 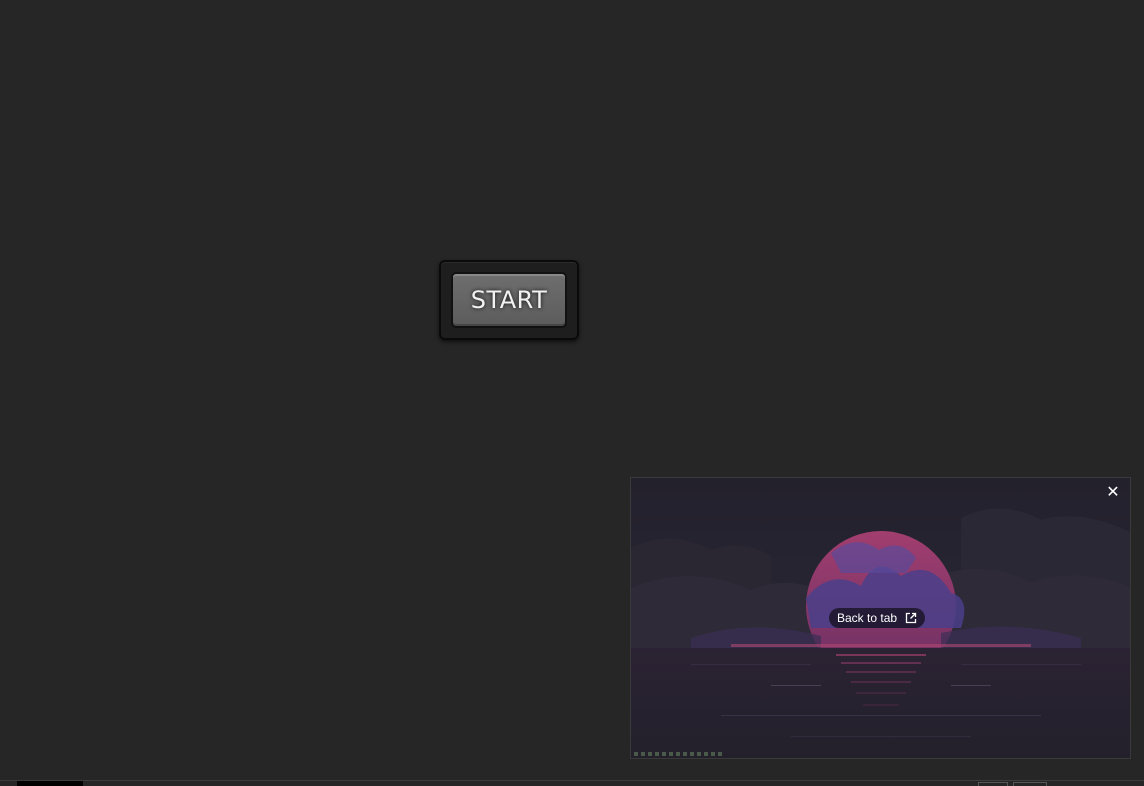 I want to click on pip-taskbar-preview, so click(x=880, y=754).